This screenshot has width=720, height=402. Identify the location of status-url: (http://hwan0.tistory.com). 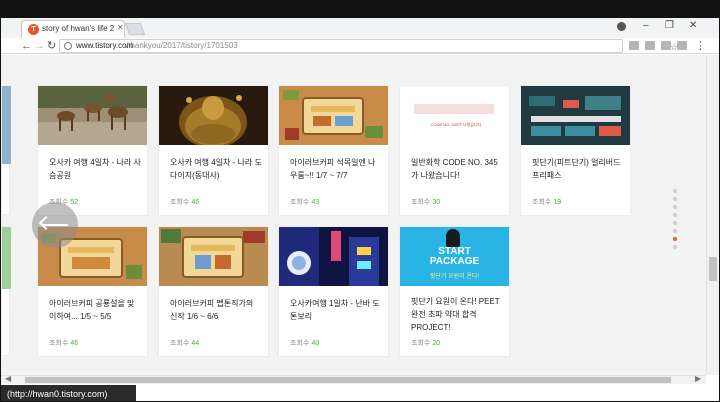
(68, 393).